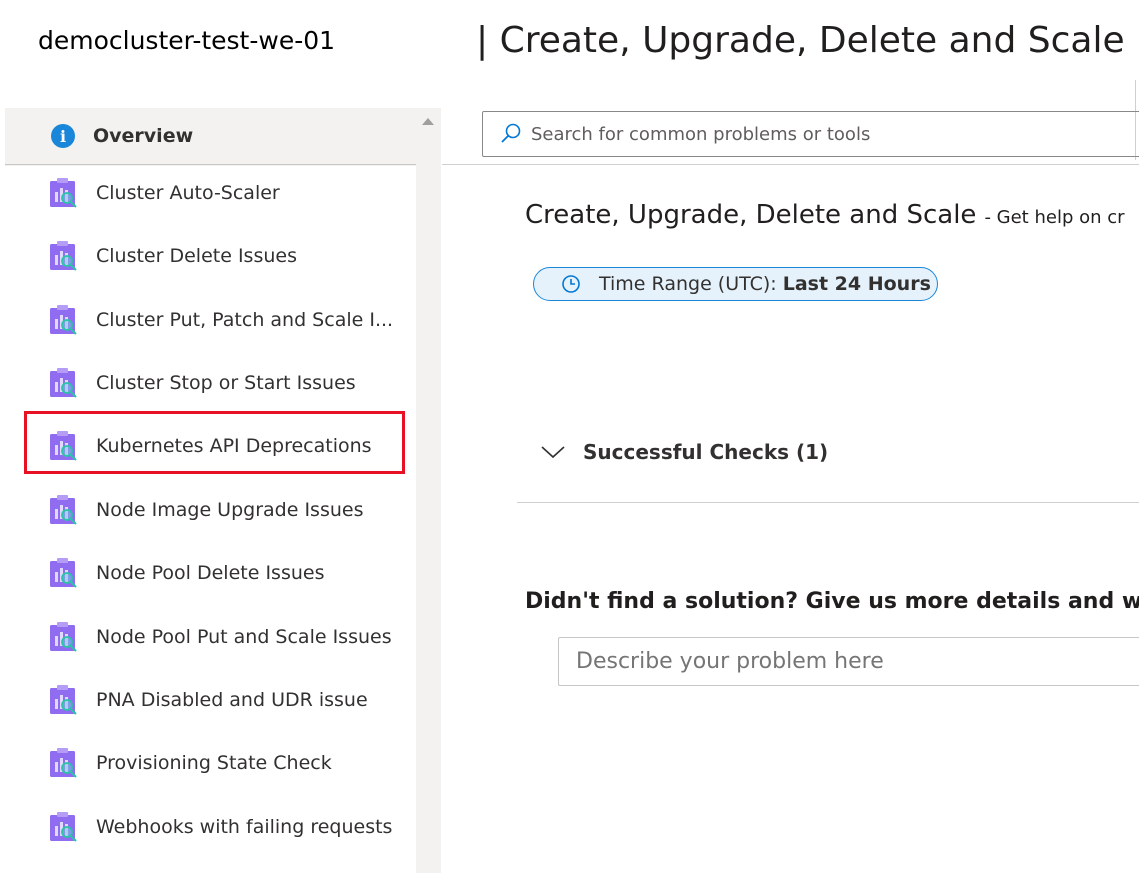  What do you see at coordinates (244, 637) in the screenshot?
I see `sidebar-item-label: Node Pool Put and Scale Issues` at bounding box center [244, 637].